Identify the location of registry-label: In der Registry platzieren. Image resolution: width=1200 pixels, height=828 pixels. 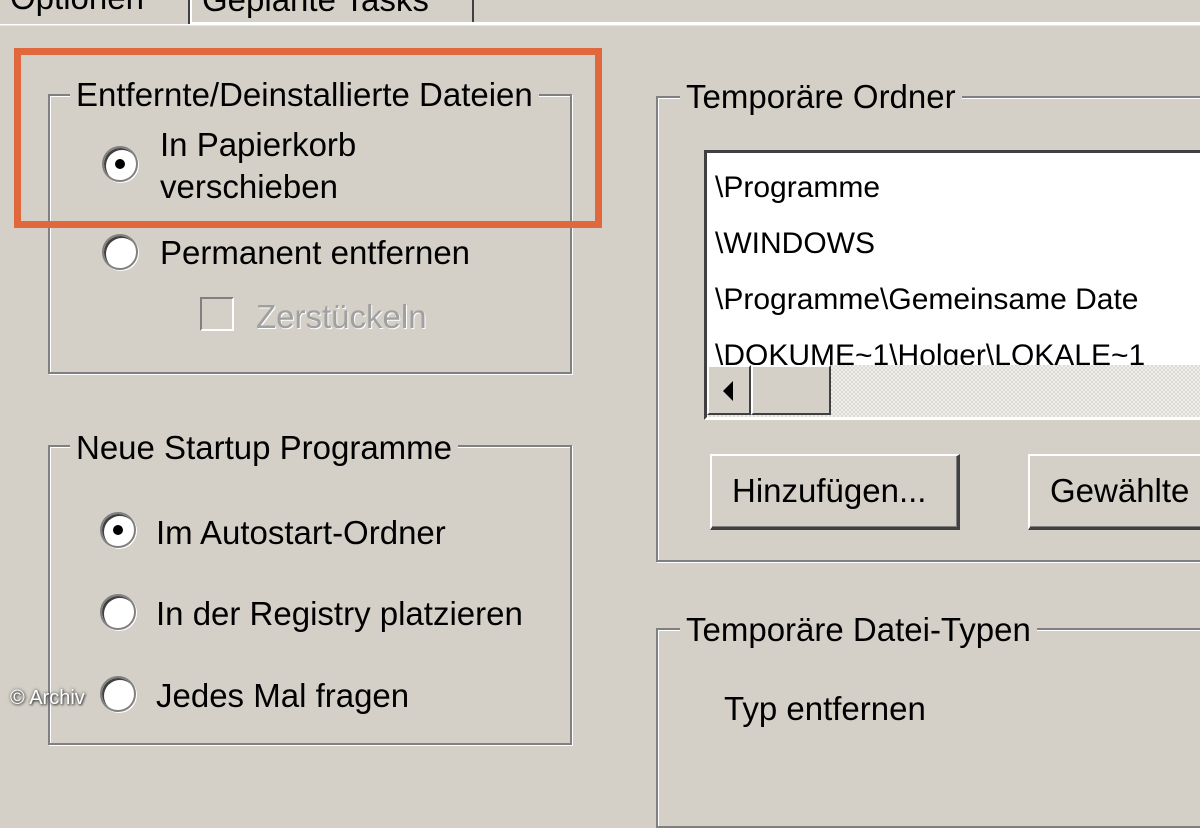
(339, 613).